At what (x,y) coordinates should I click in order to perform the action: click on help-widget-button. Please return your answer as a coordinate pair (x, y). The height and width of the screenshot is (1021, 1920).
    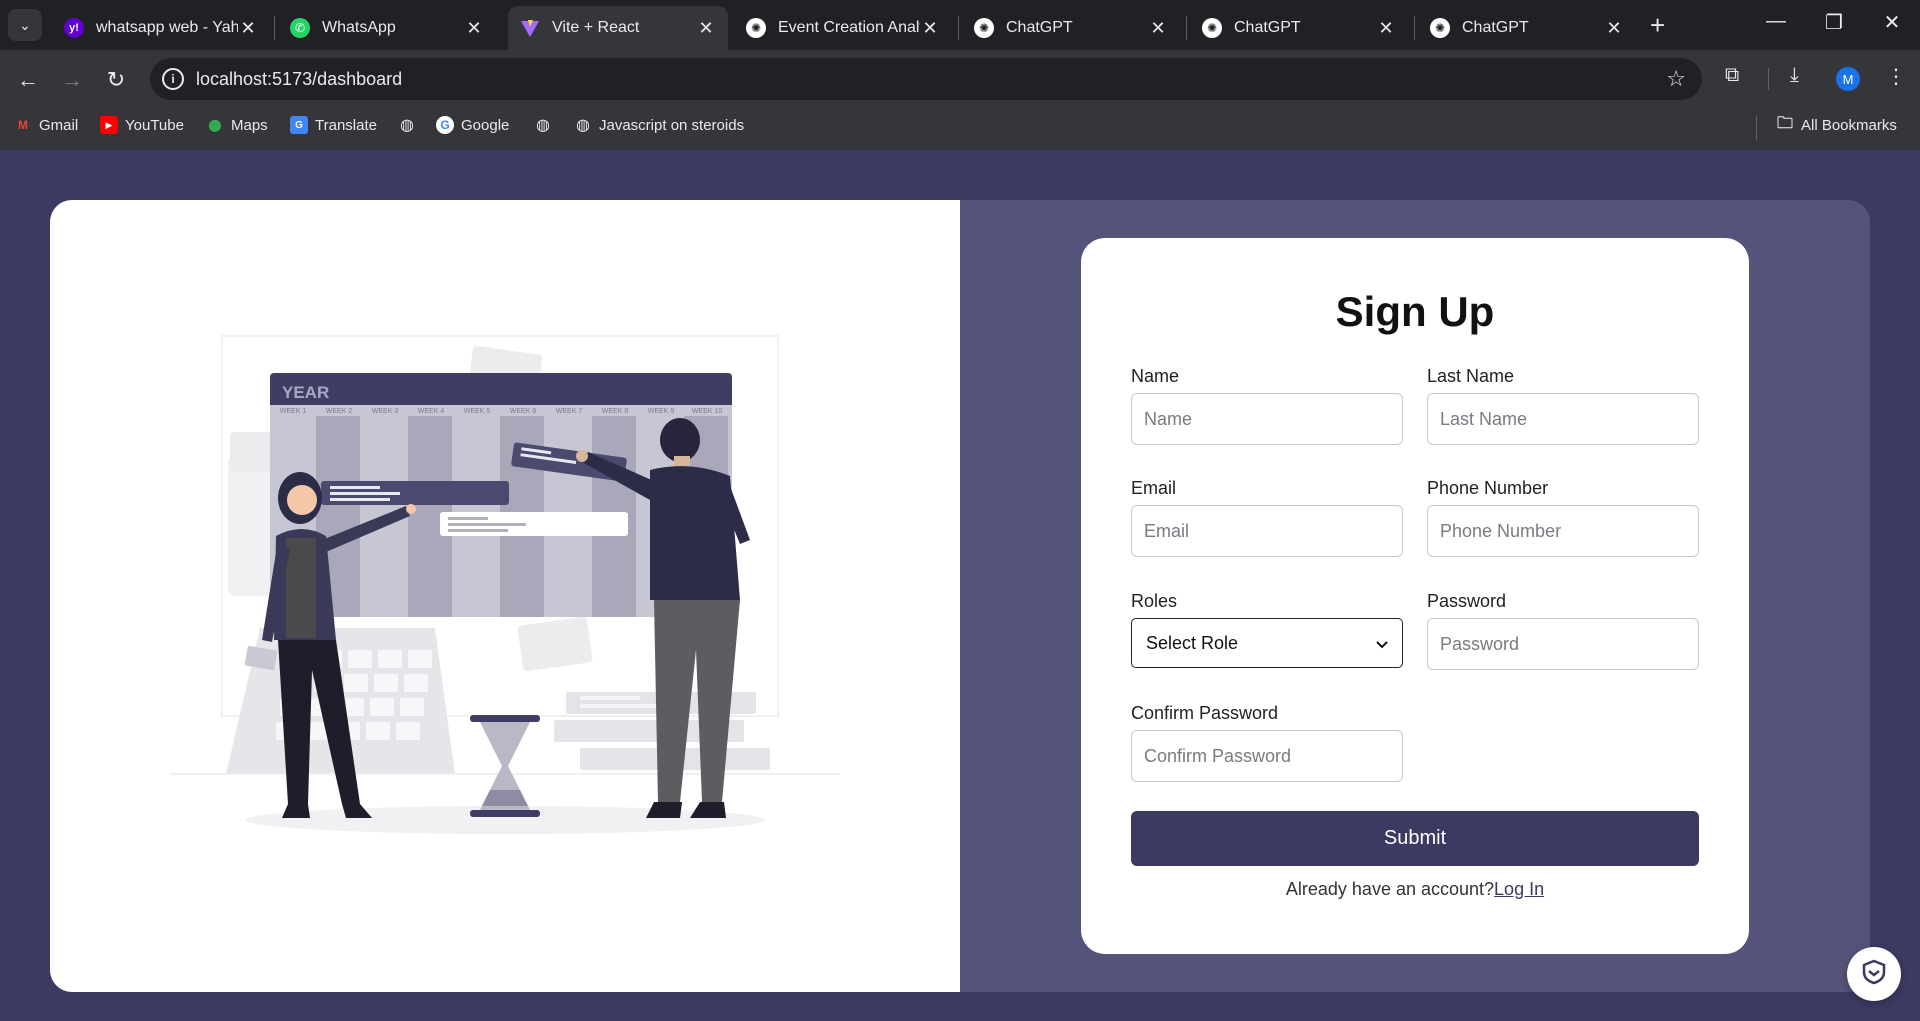
    Looking at the image, I should click on (1874, 974).